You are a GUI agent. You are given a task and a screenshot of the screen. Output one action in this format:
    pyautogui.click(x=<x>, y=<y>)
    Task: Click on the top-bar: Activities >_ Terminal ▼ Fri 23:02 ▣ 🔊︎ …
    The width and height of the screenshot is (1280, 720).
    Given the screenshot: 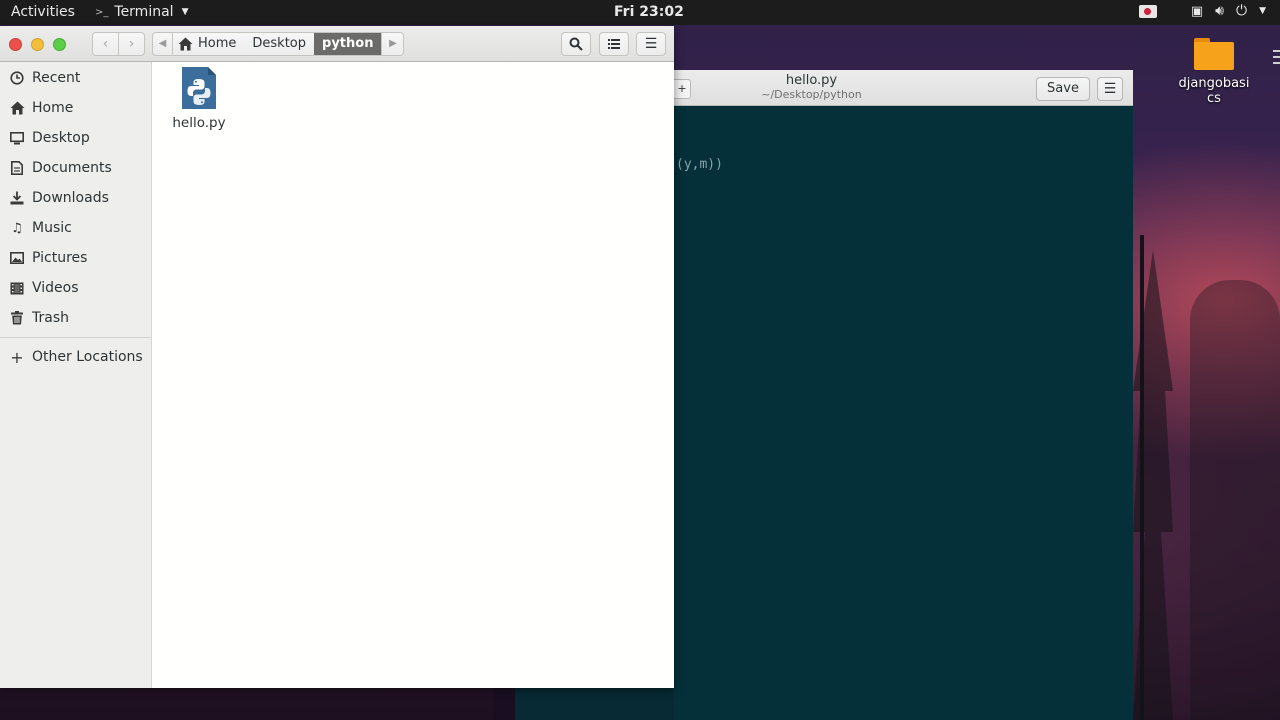 What is the action you would take?
    pyautogui.click(x=640, y=12)
    